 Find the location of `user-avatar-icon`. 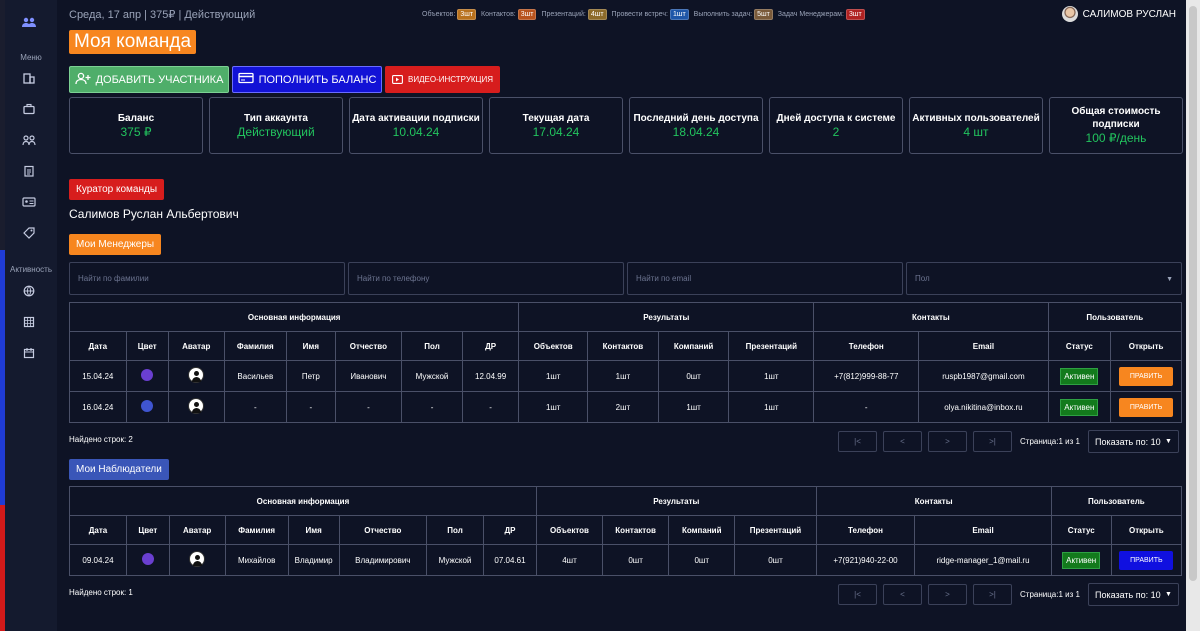

user-avatar-icon is located at coordinates (196, 406).